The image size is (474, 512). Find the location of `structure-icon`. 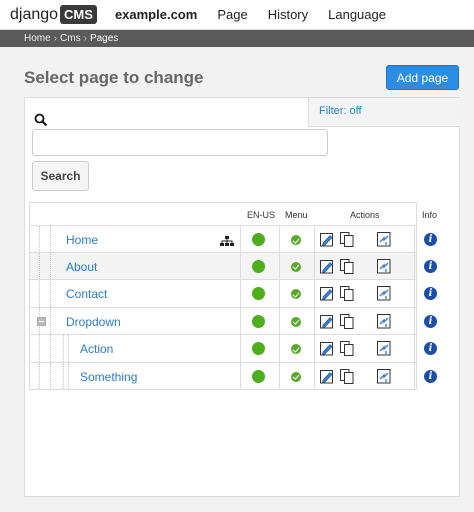

structure-icon is located at coordinates (227, 240).